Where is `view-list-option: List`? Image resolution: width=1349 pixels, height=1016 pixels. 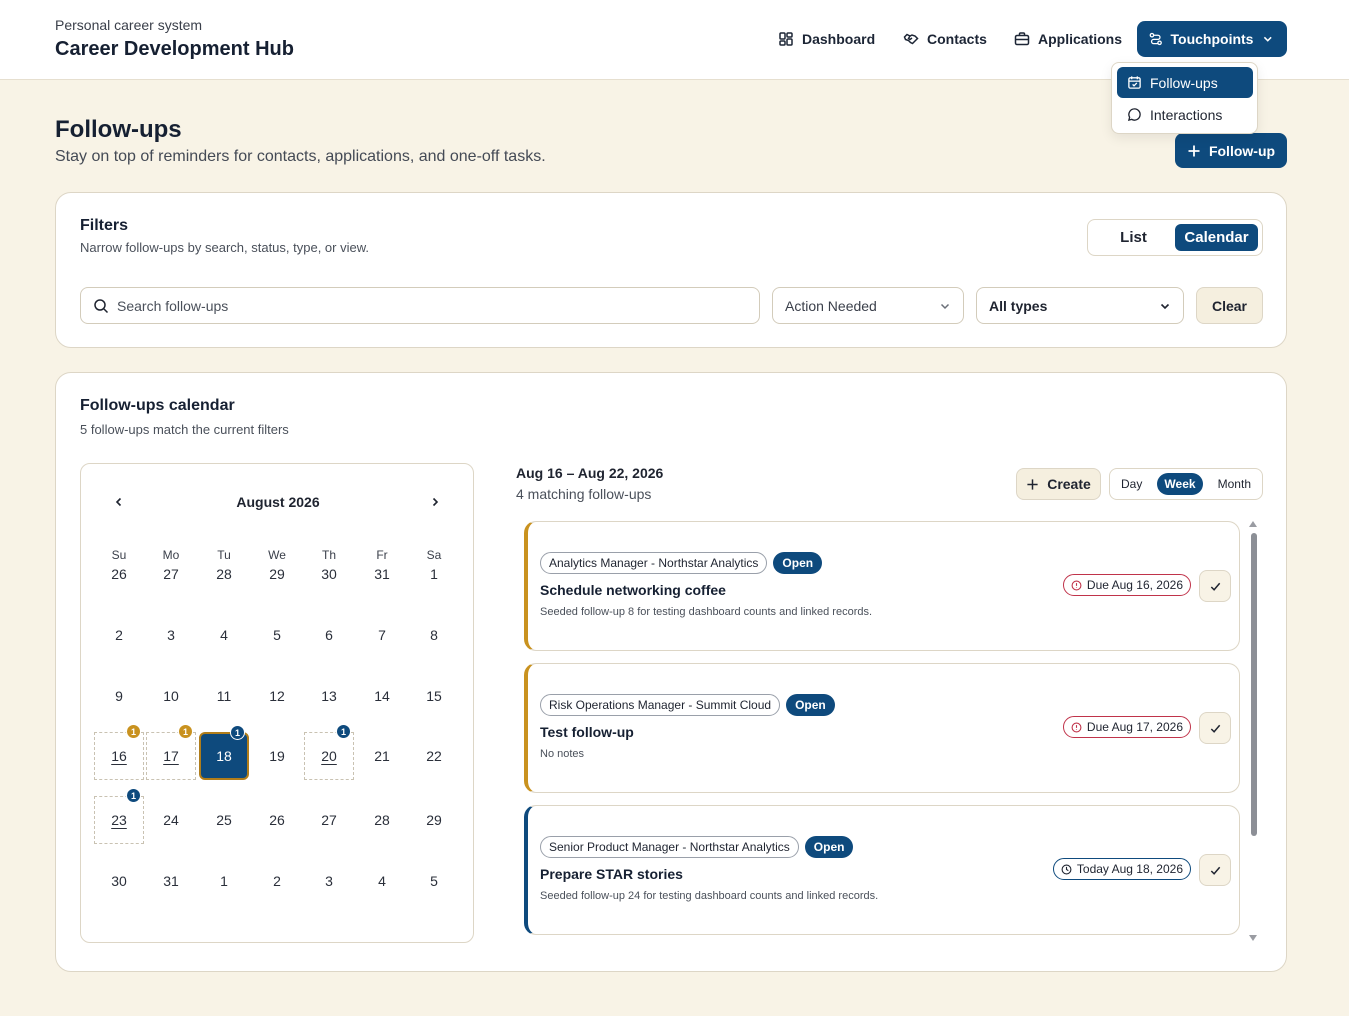 view-list-option: List is located at coordinates (1133, 237).